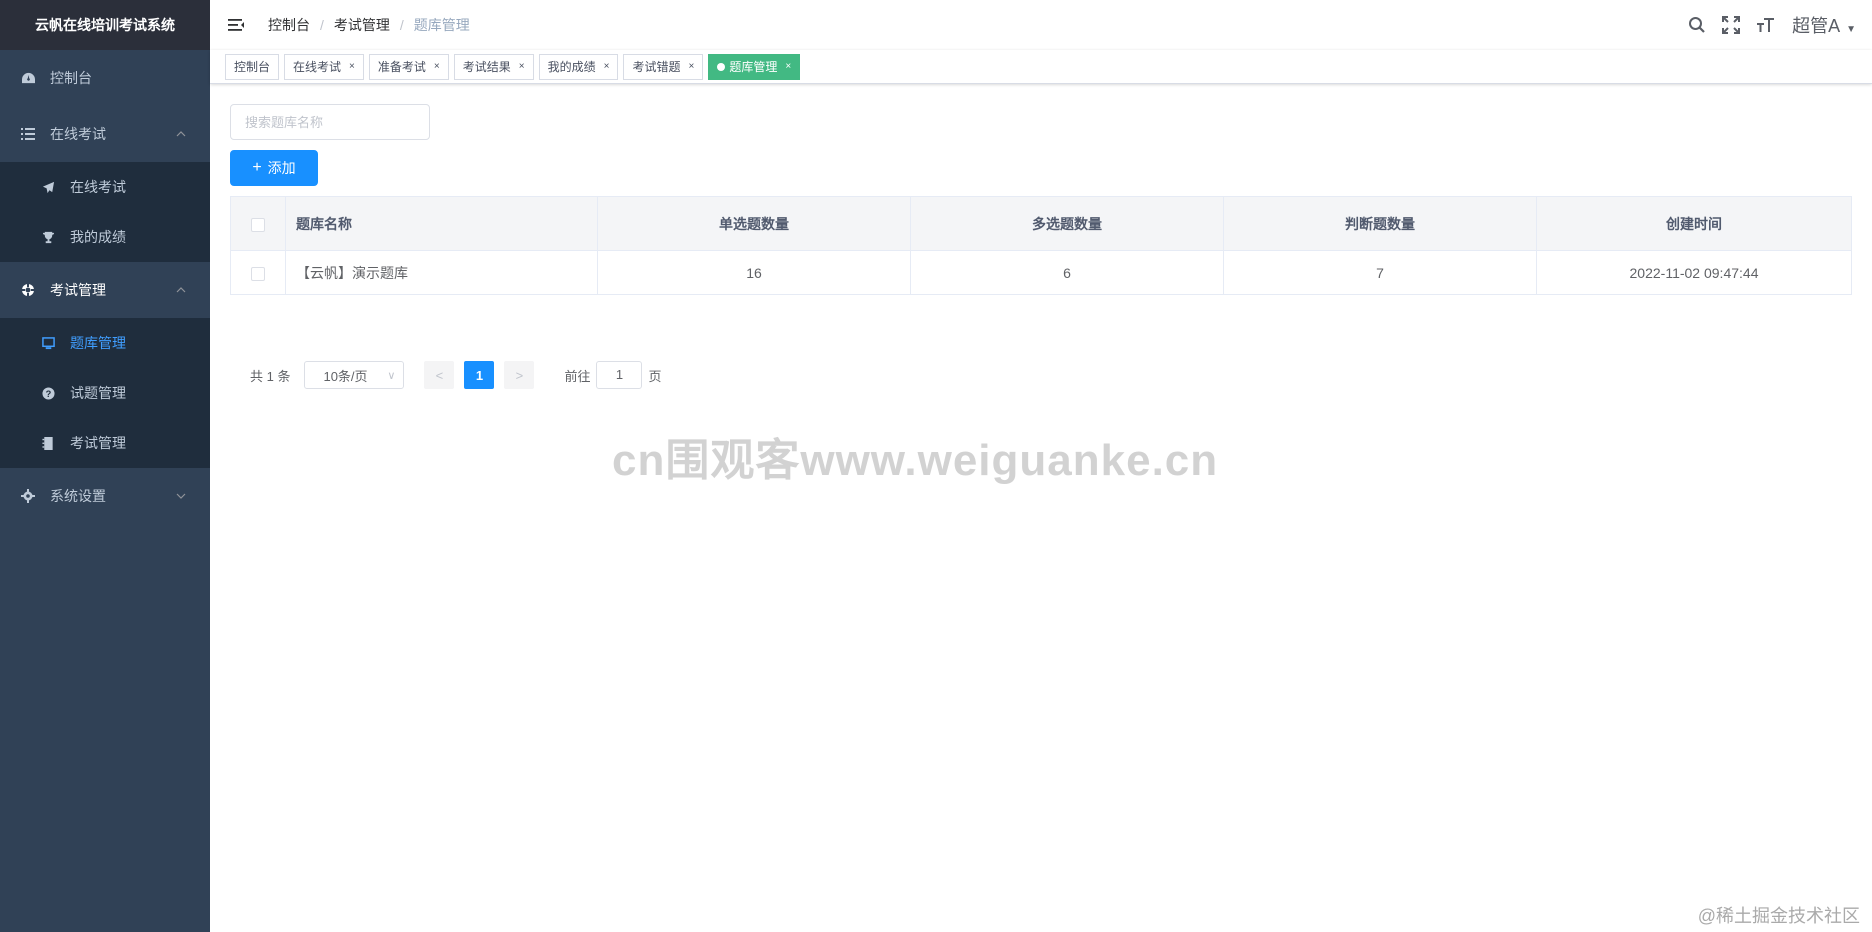  I want to click on sidebar-item-label: 题库管理, so click(98, 343).